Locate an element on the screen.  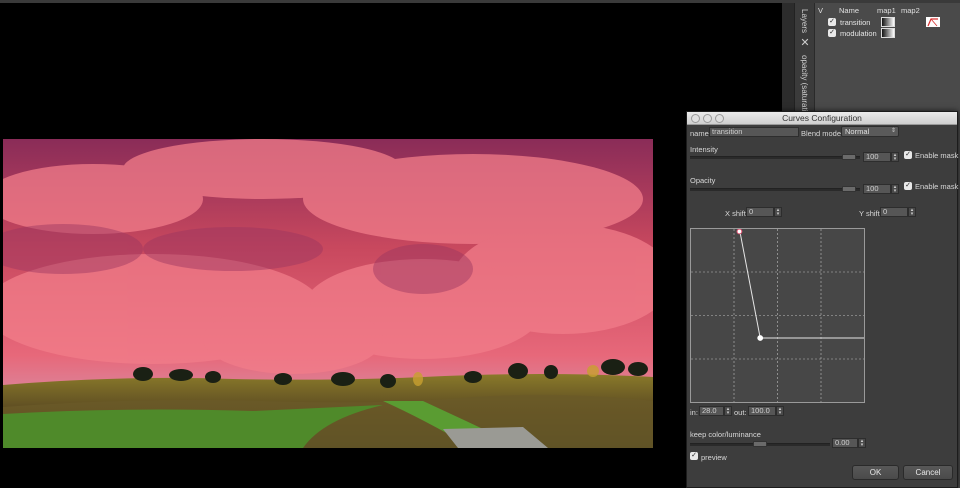
tab-layers: Layers is located at coordinates (805, 24).